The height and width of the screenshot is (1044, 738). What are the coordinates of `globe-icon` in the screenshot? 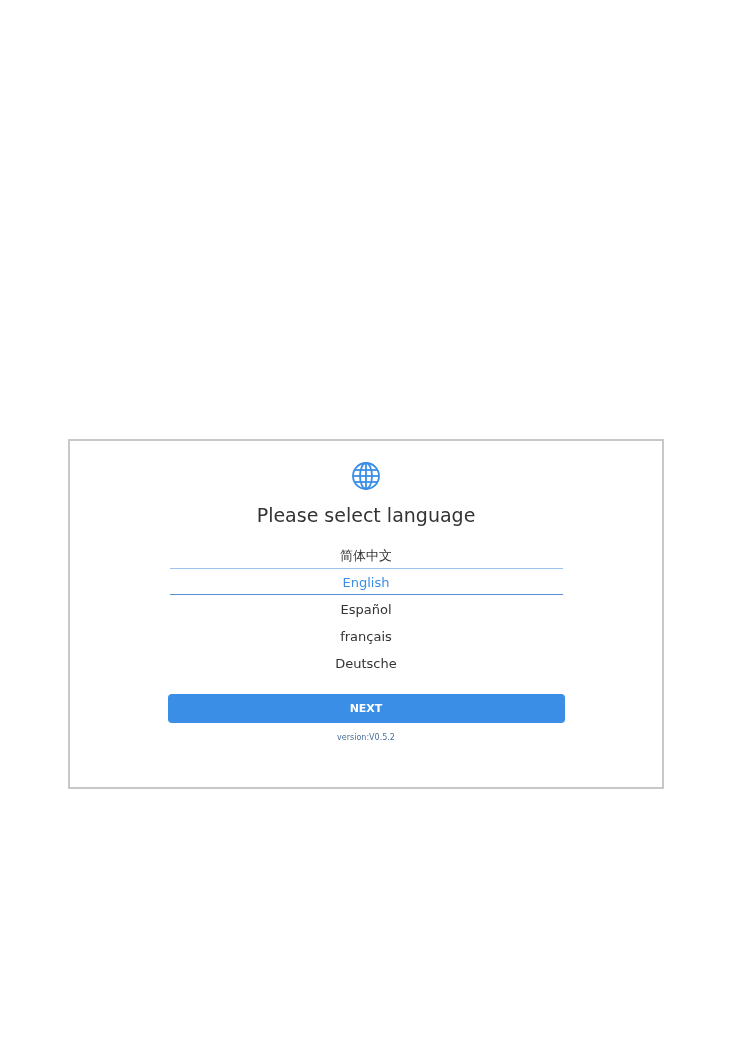 It's located at (366, 476).